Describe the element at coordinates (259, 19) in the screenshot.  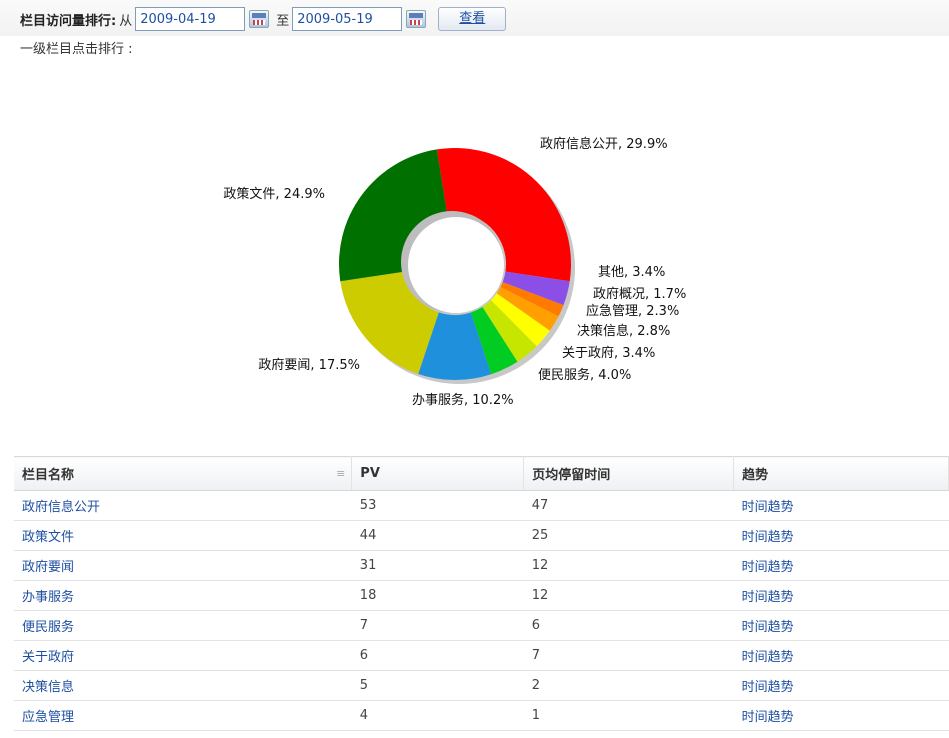
I see `start-calendar-icon` at that location.